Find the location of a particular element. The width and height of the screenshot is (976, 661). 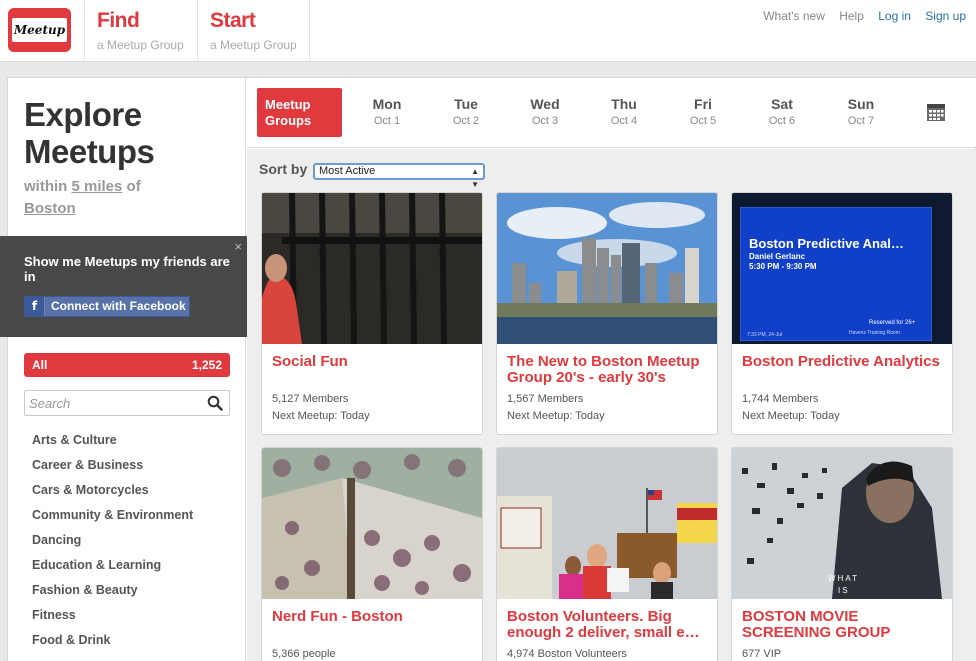

meetup-groups-button: Meetup Groups is located at coordinates (299, 112).